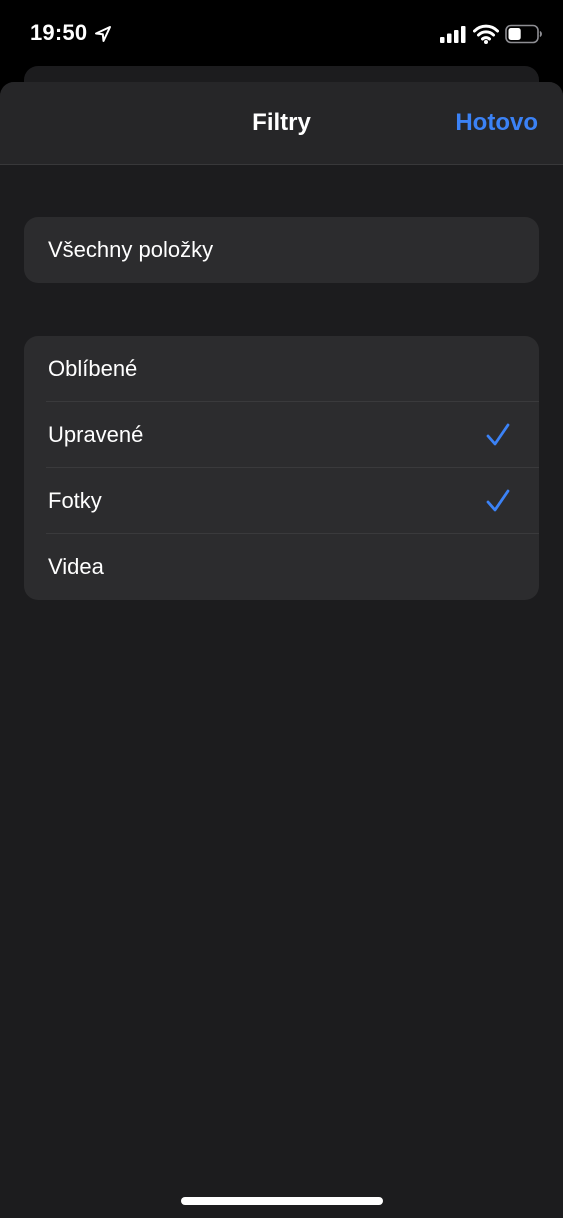 The height and width of the screenshot is (1218, 563). What do you see at coordinates (75, 500) in the screenshot?
I see `filter-label: Fotky` at bounding box center [75, 500].